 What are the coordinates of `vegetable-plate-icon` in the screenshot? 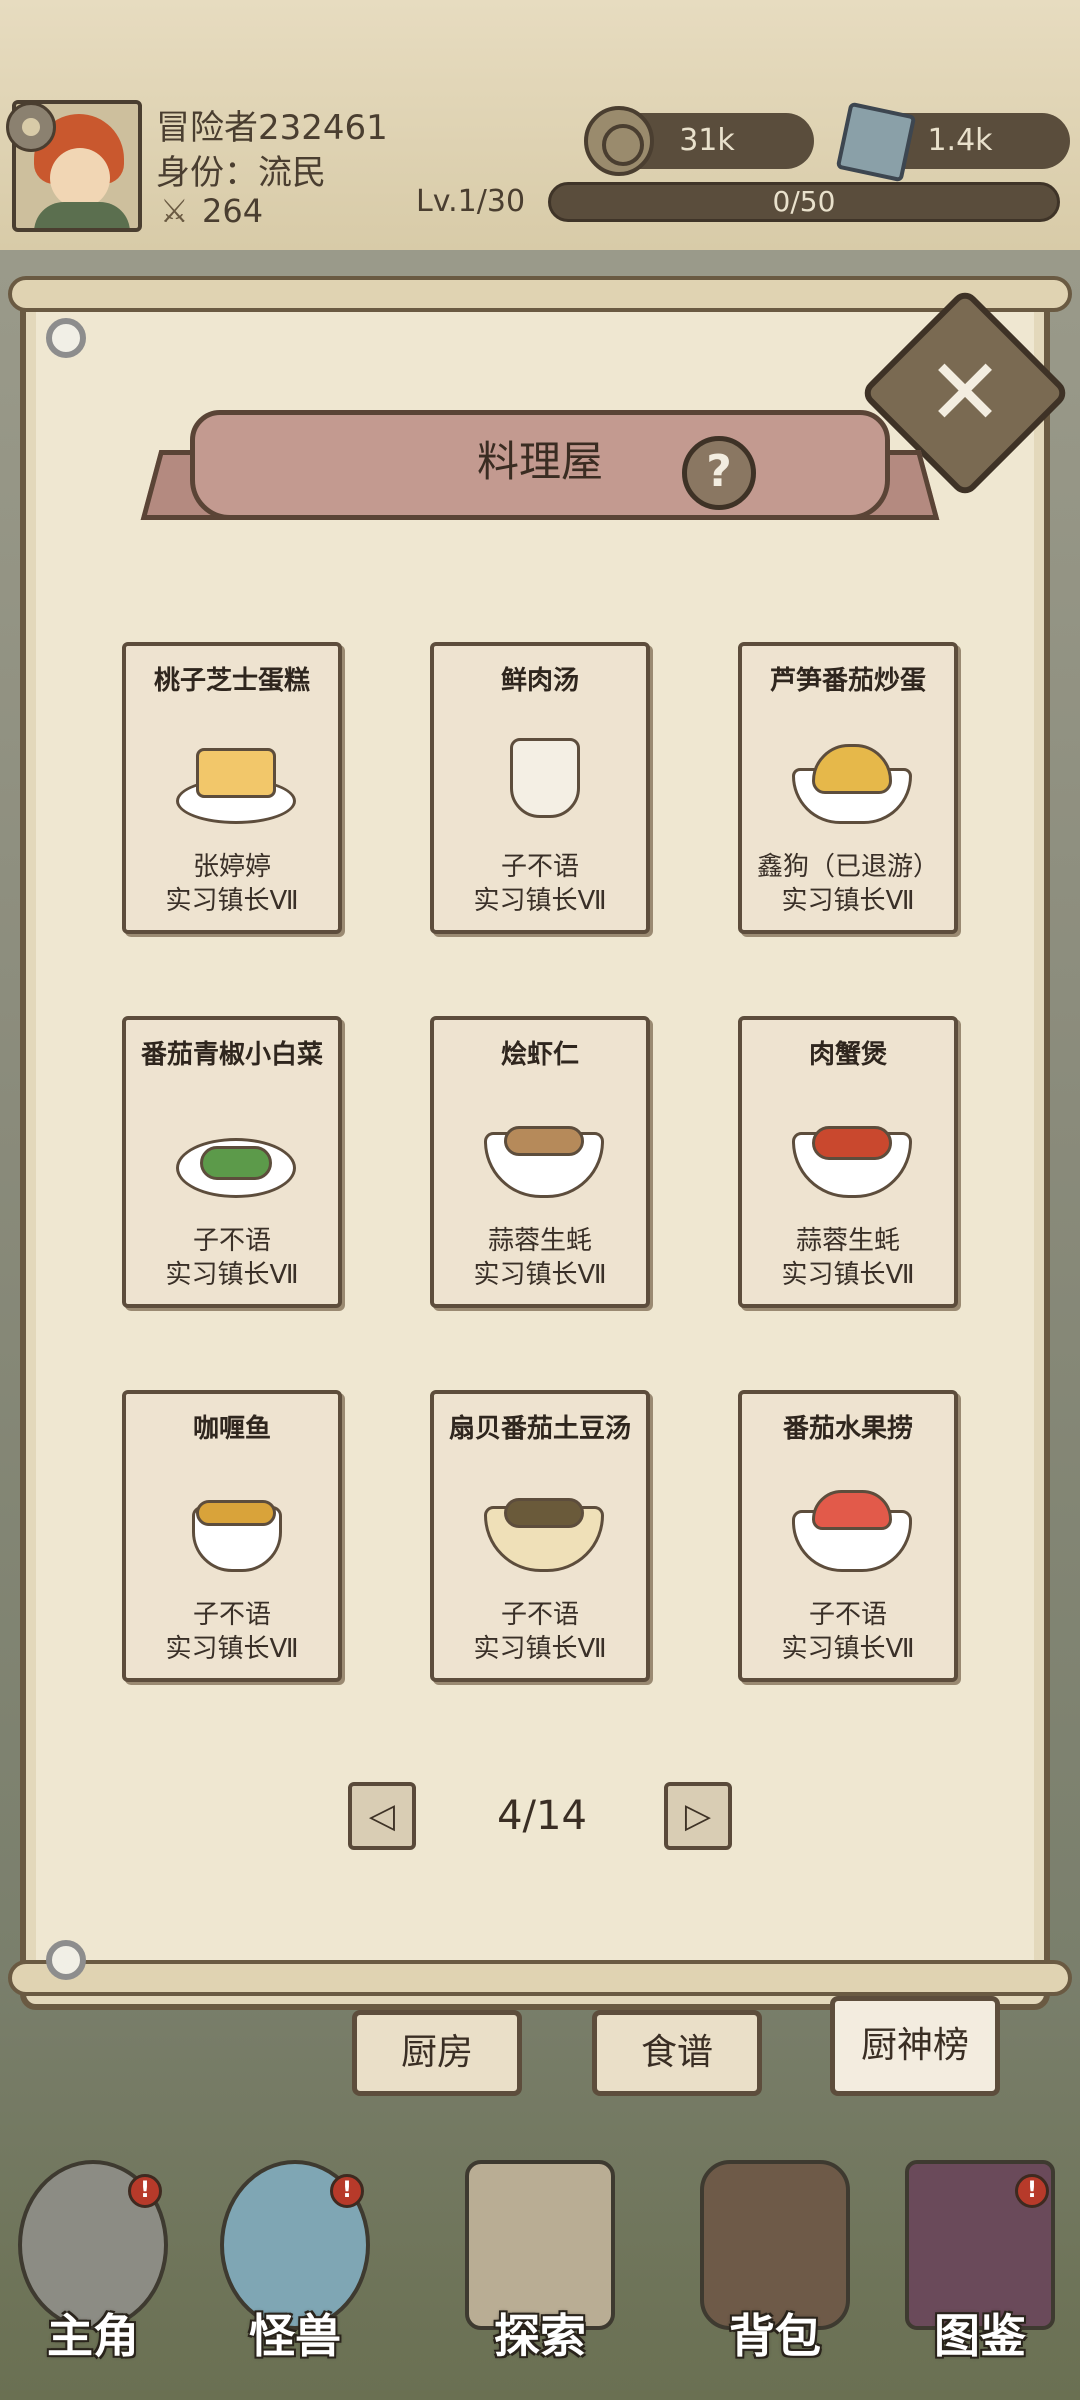 It's located at (236, 1152).